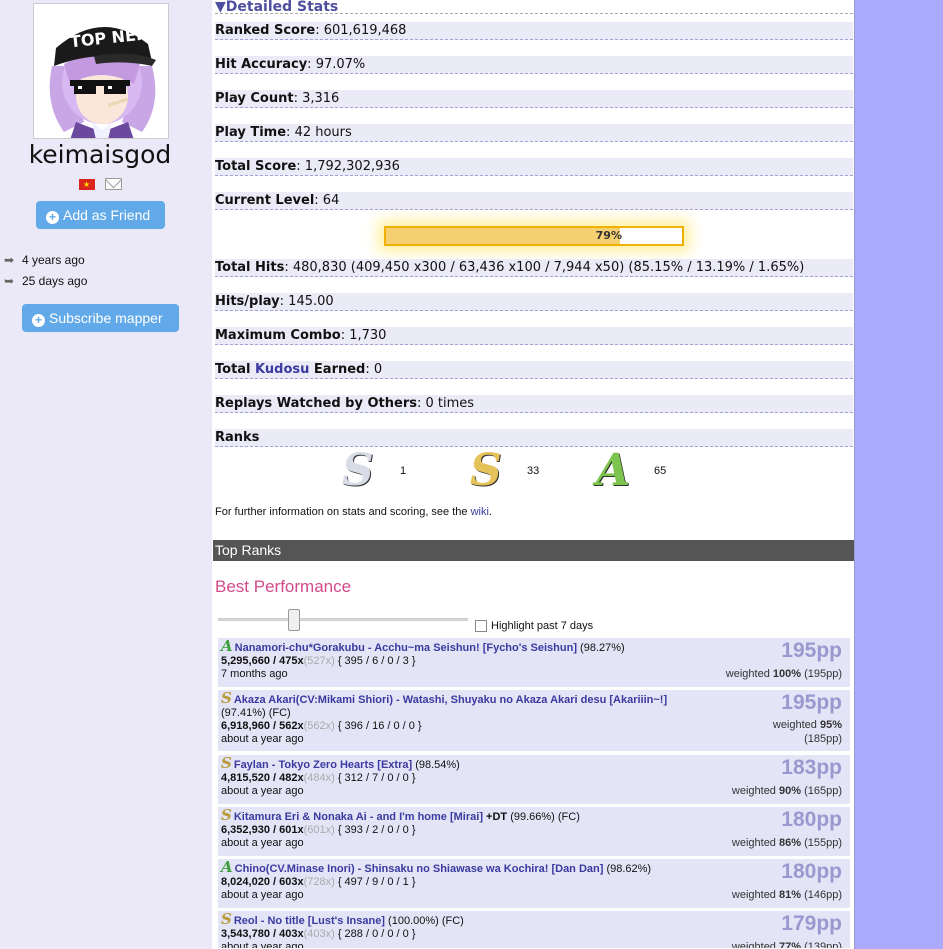 The image size is (943, 949). I want to click on play-score: 6,918,960 / 562x, so click(262, 726).